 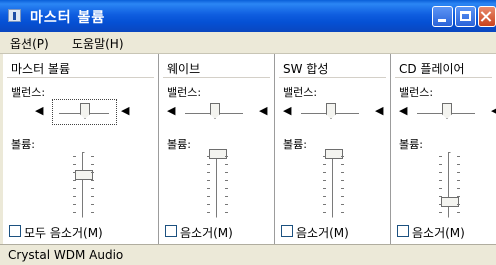 What do you see at coordinates (66, 255) in the screenshot?
I see `audio-device-name: Crystal WDM Audio` at bounding box center [66, 255].